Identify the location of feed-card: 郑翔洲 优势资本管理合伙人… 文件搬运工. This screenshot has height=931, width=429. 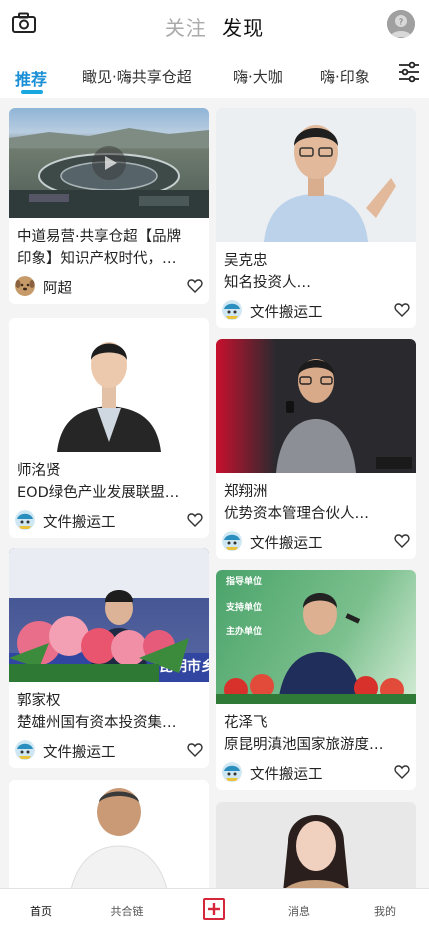
(316, 449).